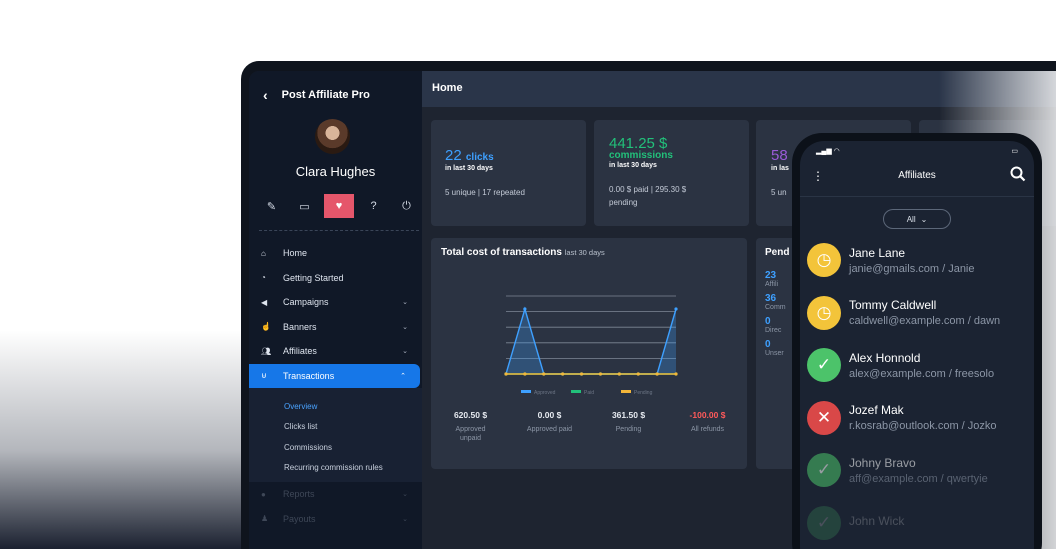 This screenshot has height=549, width=1056. I want to click on total-pending: 361.50 $ Pending, so click(628, 426).